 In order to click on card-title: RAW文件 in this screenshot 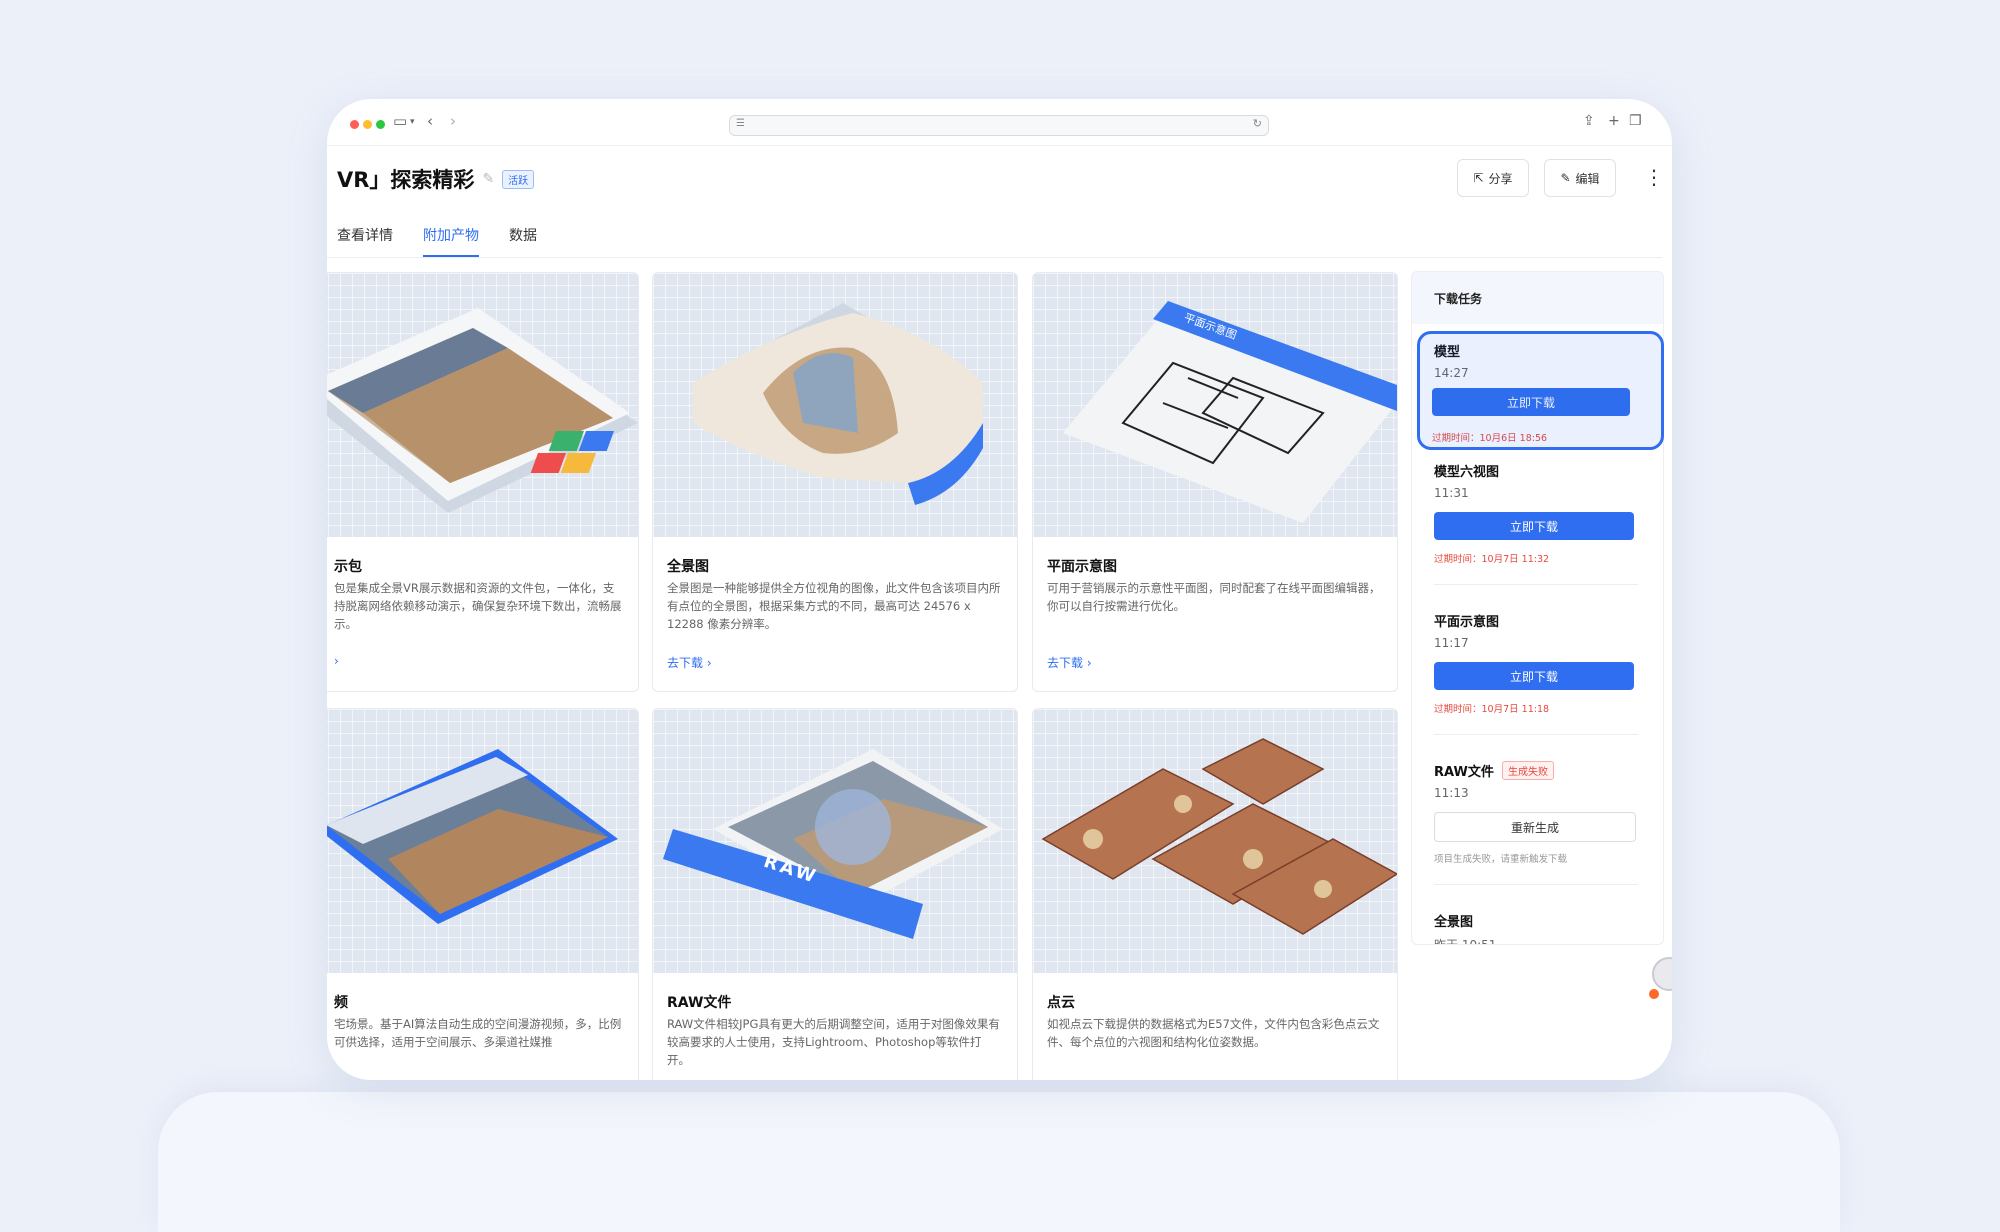, I will do `click(699, 1003)`.